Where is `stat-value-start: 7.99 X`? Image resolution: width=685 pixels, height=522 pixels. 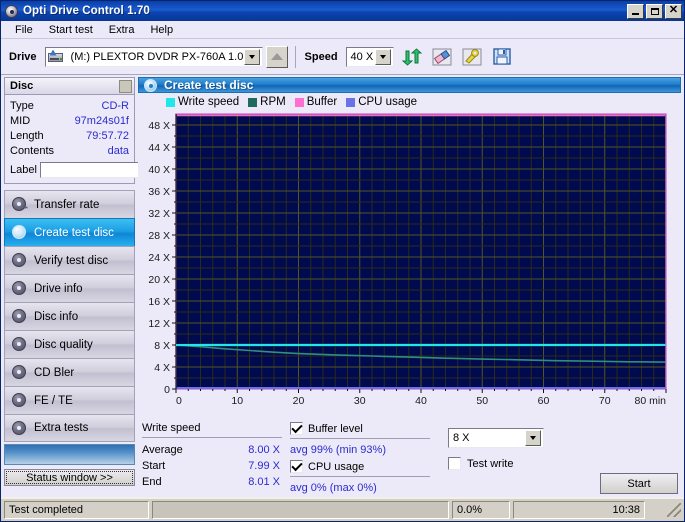
stat-value-start: 7.99 X is located at coordinates (264, 466).